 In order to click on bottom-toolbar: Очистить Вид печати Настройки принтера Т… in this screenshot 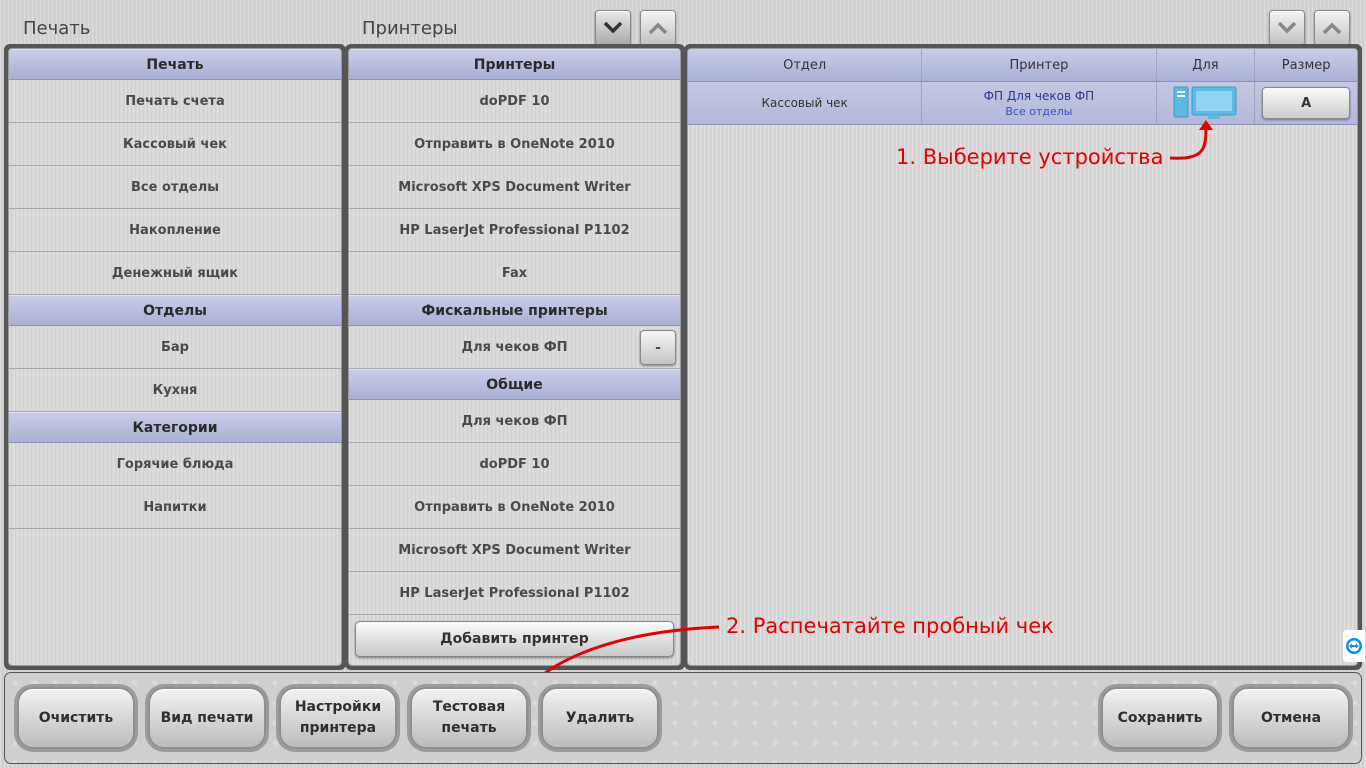, I will do `click(683, 718)`.